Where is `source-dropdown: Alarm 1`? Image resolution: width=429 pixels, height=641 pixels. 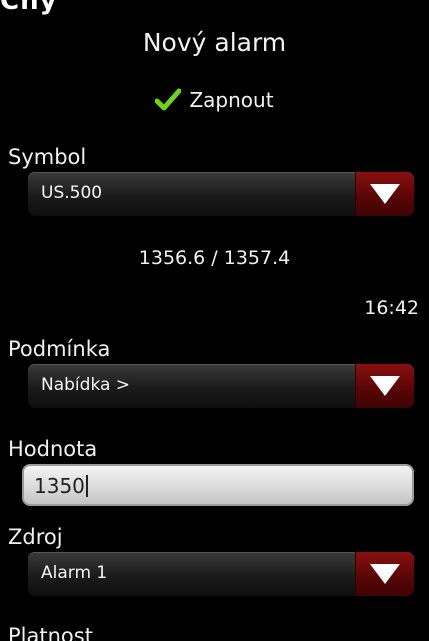
source-dropdown: Alarm 1 is located at coordinates (221, 574).